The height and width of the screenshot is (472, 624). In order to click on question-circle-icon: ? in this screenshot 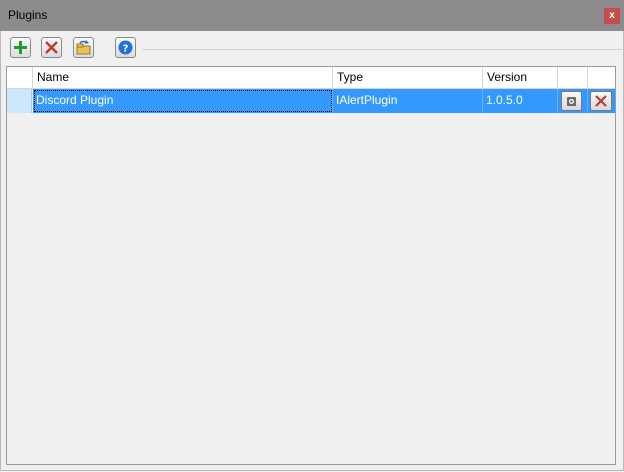, I will do `click(125, 47)`.